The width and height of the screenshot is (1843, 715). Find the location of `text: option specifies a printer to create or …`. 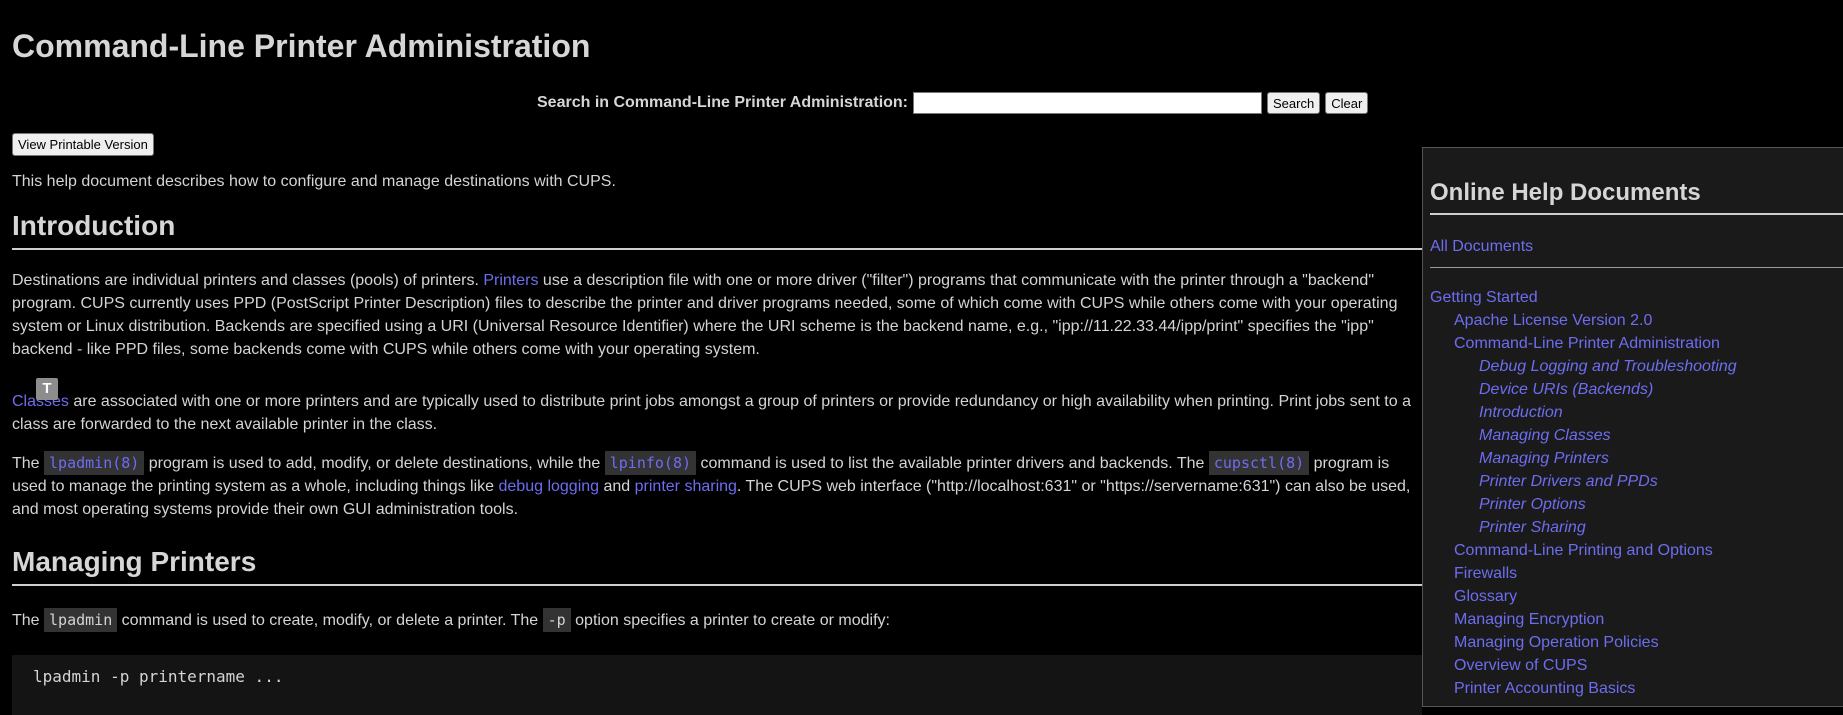

text: option specifies a printer to create or … is located at coordinates (730, 620).